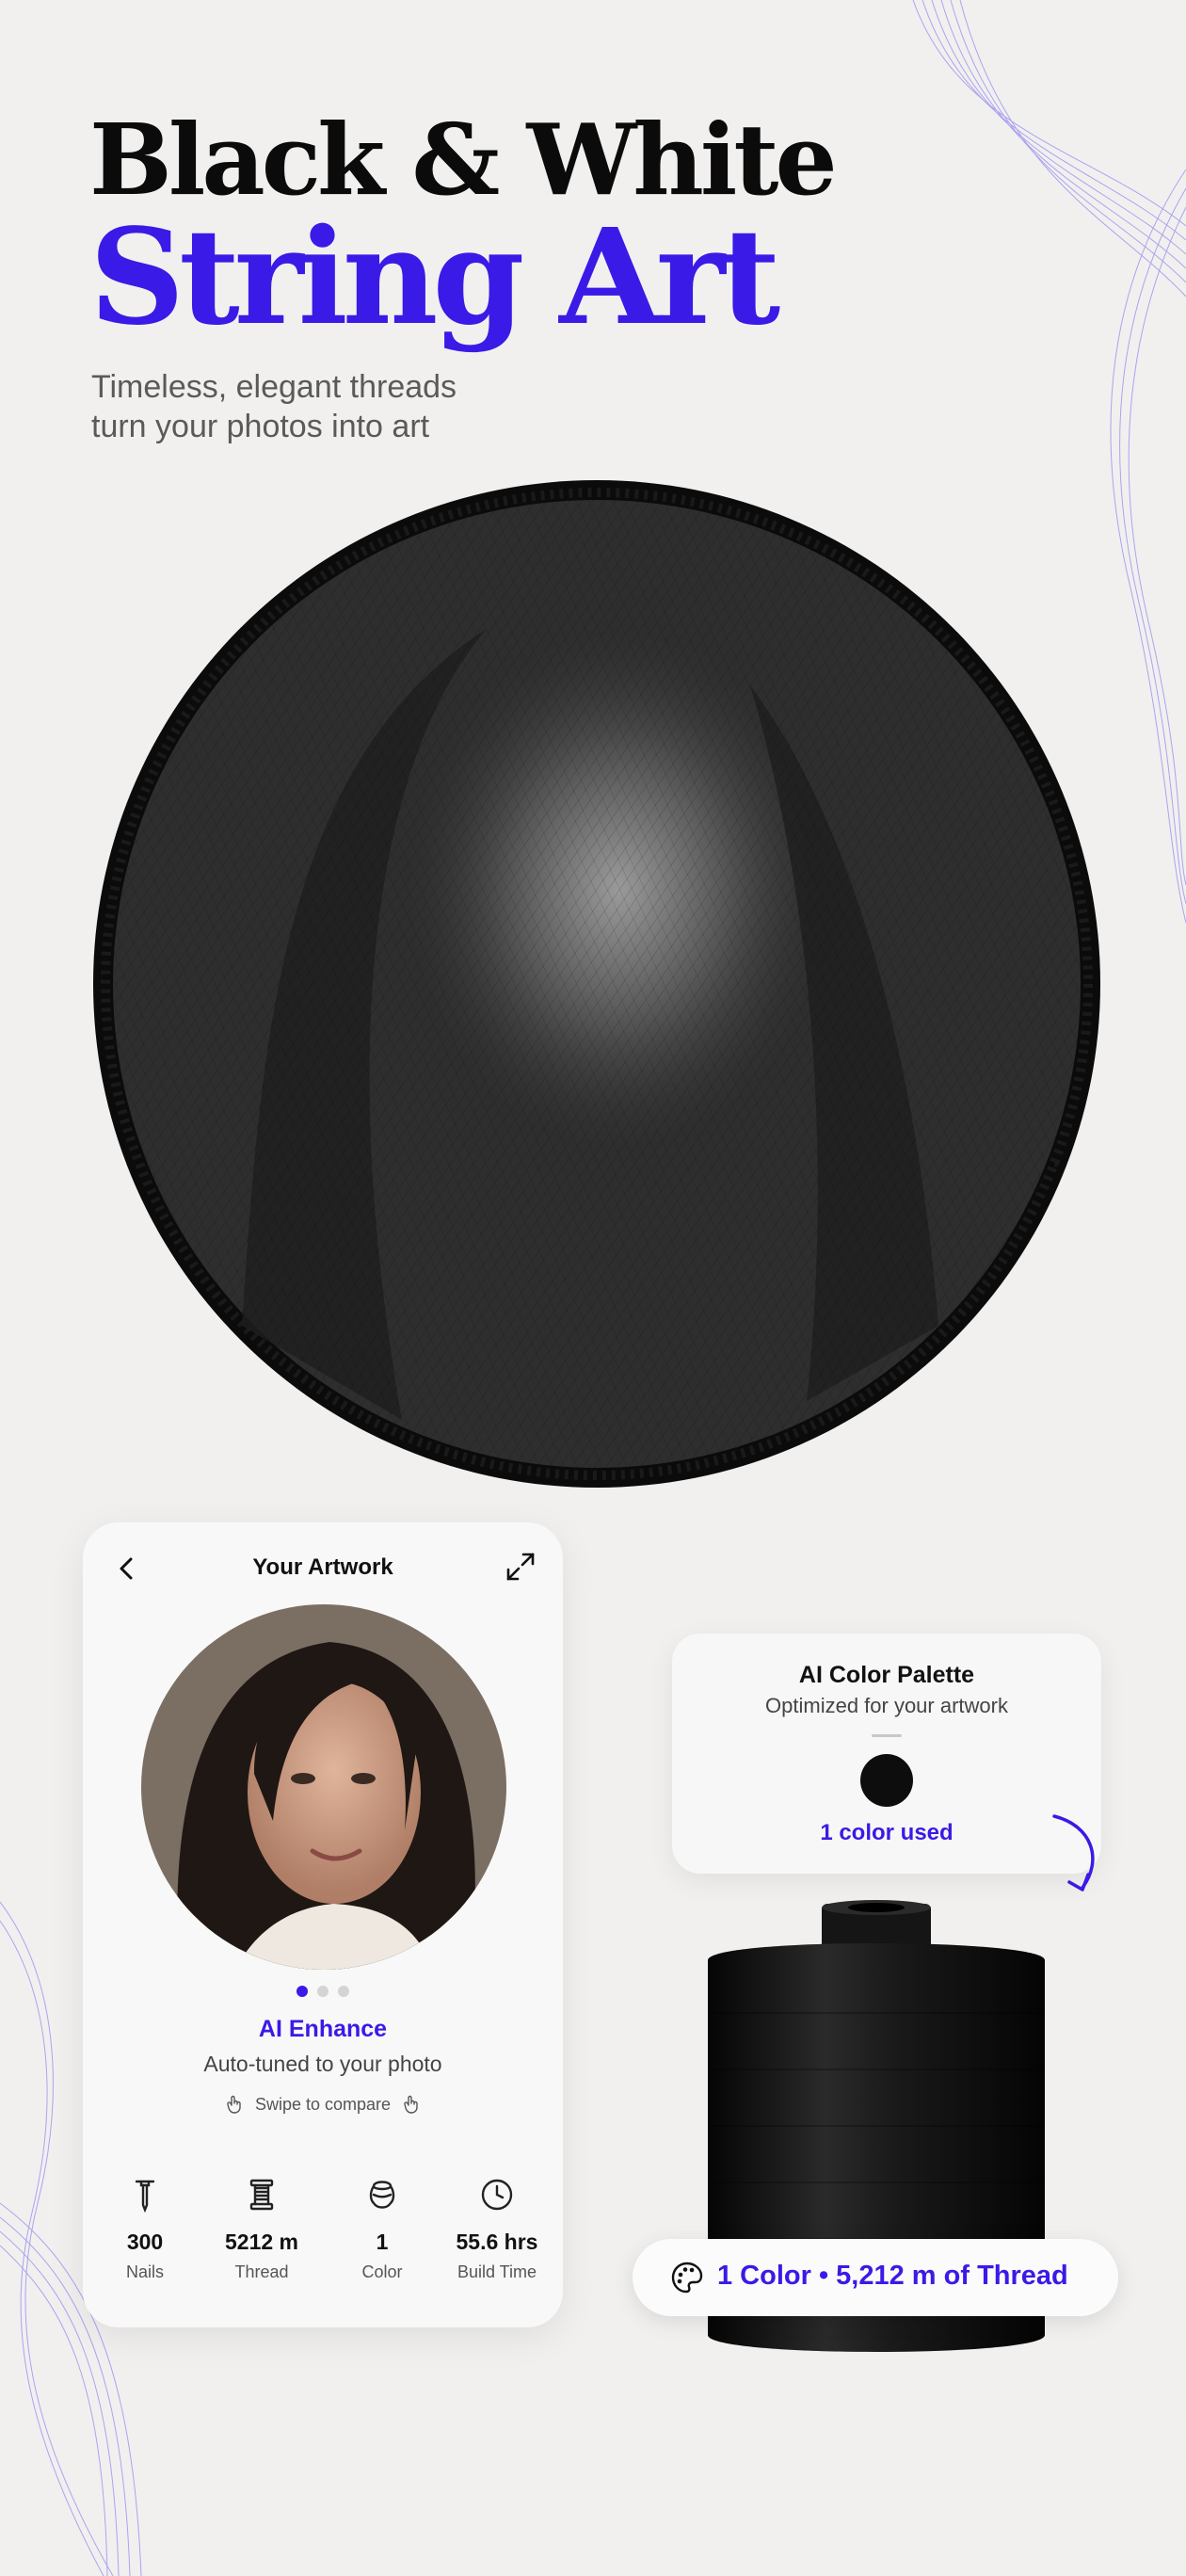 The width and height of the screenshot is (1186, 2576). I want to click on ai-enhance-subtitle: Auto-tuned to your photo, so click(322, 2064).